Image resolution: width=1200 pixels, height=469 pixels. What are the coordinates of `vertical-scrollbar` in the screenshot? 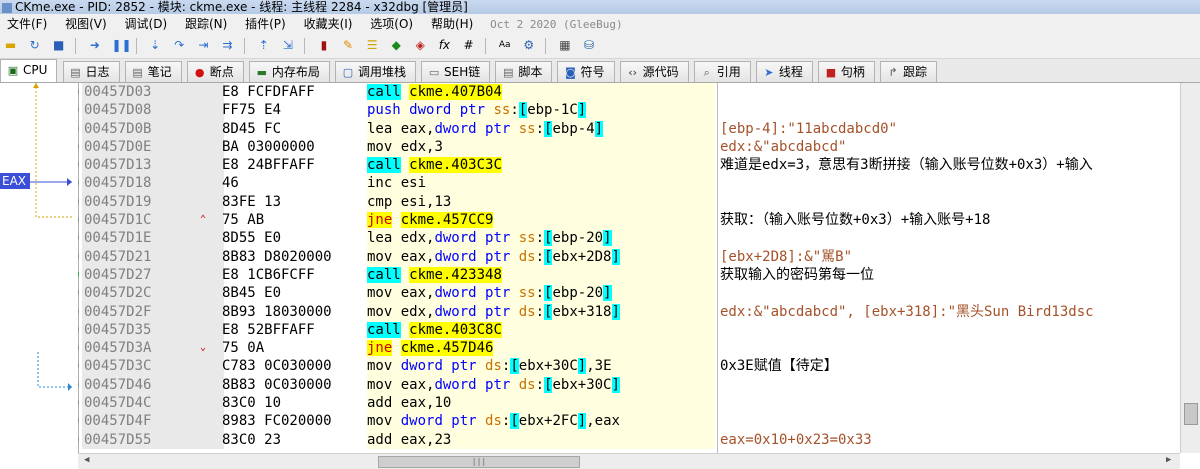 It's located at (1190, 268).